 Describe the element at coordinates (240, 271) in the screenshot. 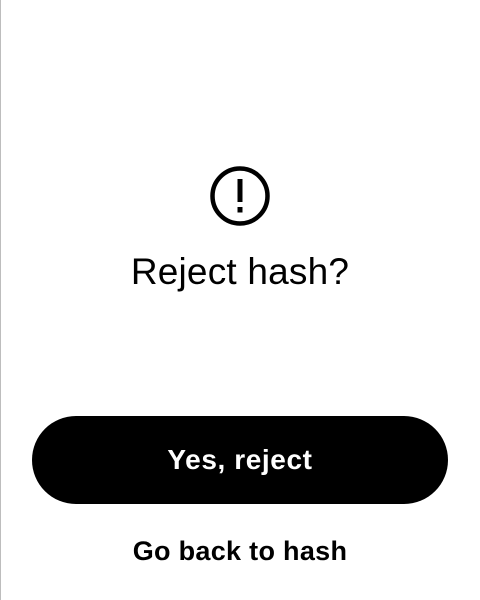

I see `dialog-title: Reject hash?` at that location.